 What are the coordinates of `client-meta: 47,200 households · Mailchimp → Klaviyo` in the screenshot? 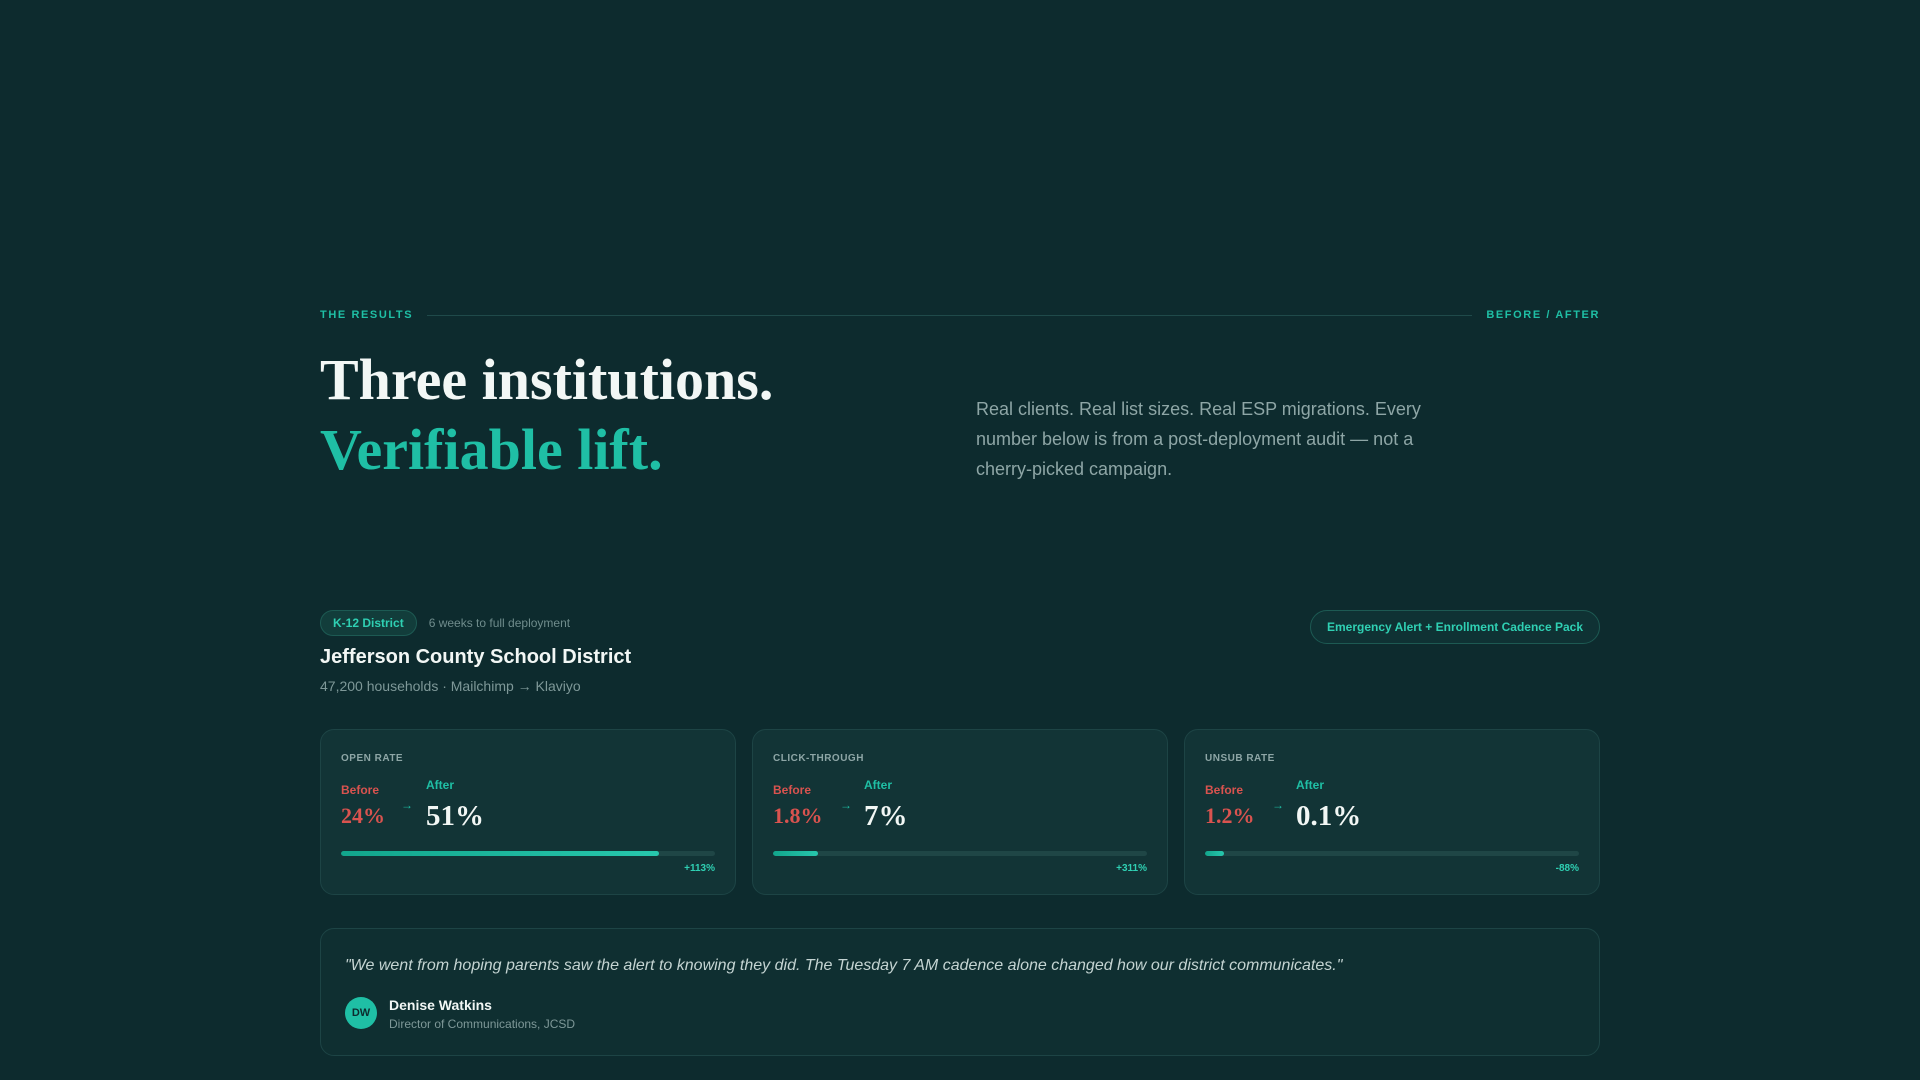 It's located at (450, 686).